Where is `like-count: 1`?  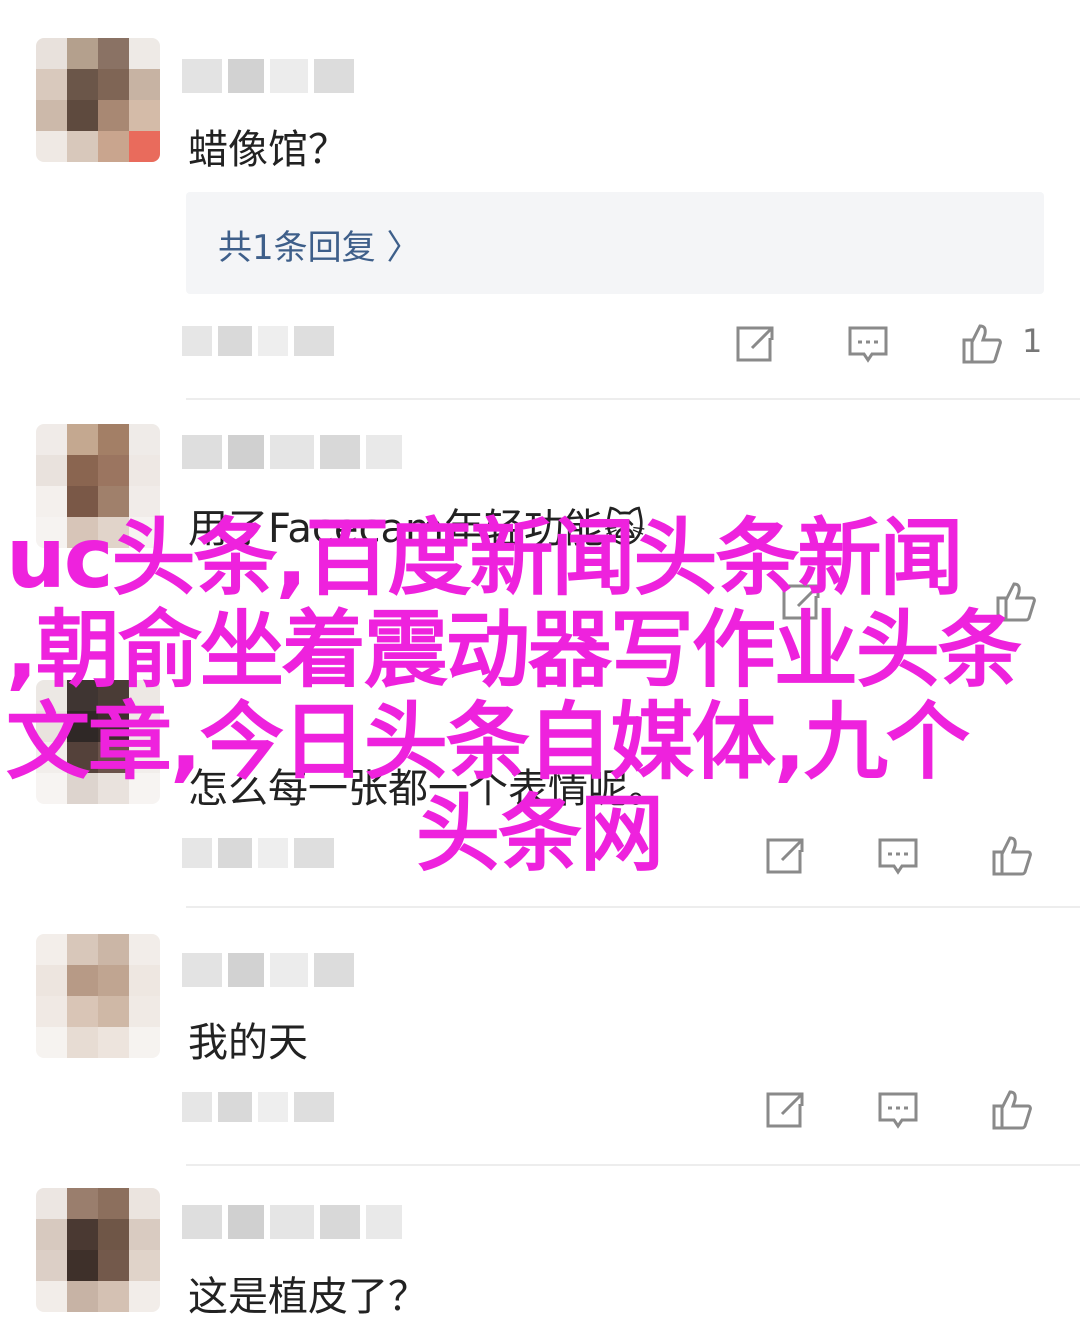
like-count: 1 is located at coordinates (1032, 341).